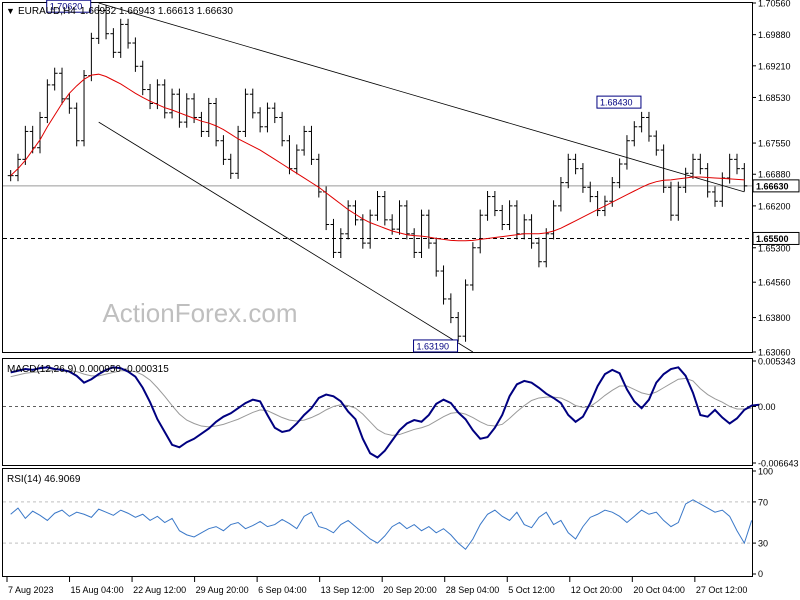  Describe the element at coordinates (473, 590) in the screenshot. I see `x-tick-label: 28 Sep 04:00` at that location.